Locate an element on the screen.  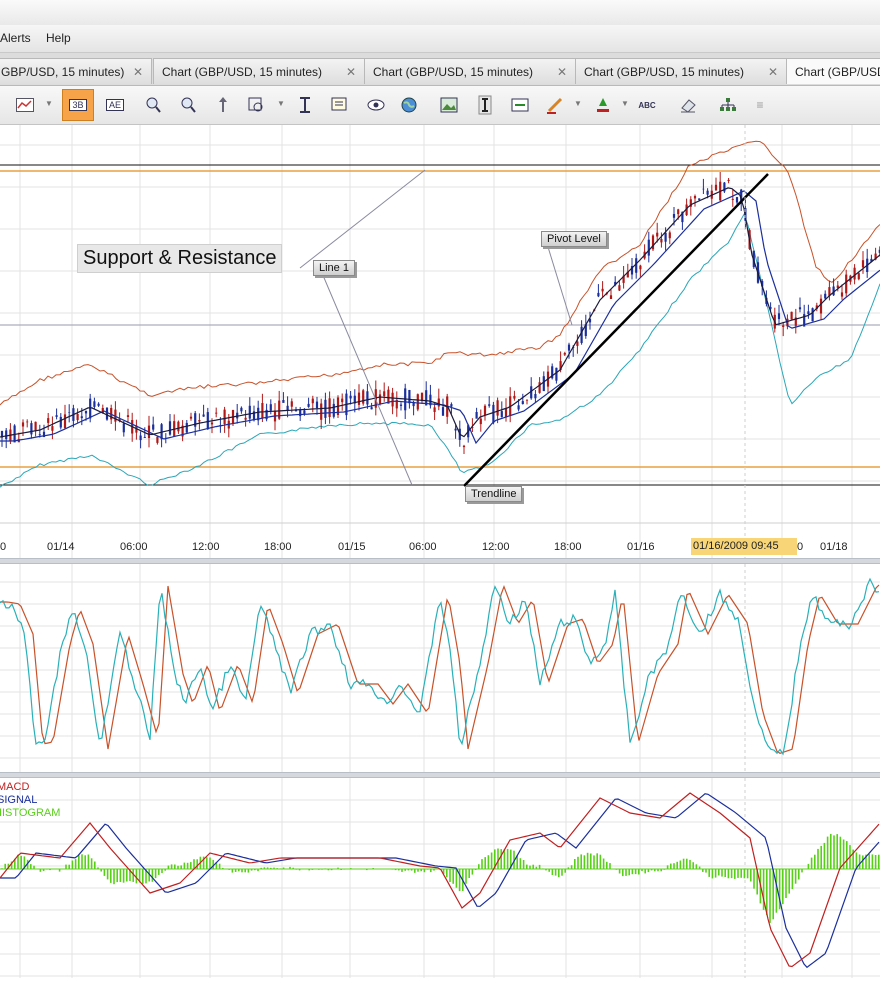
menu-help: Help is located at coordinates (58, 38).